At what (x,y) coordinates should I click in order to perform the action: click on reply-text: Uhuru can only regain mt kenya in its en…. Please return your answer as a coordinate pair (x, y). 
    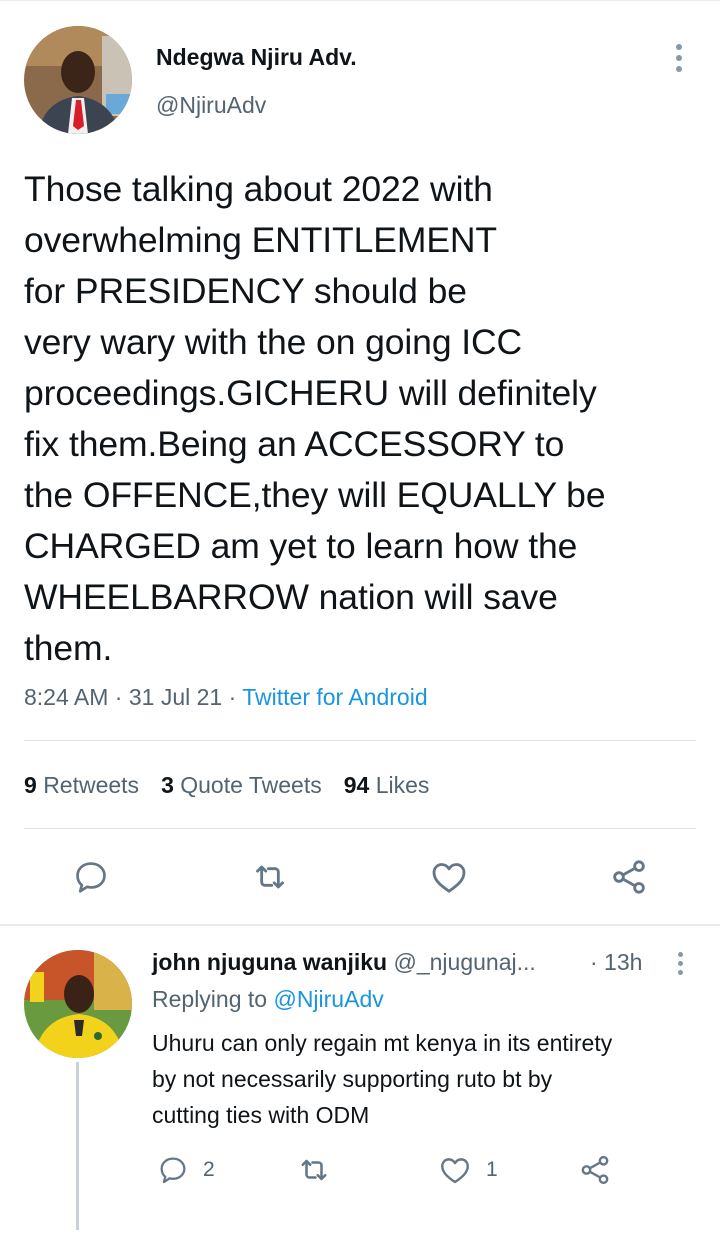
    Looking at the image, I should click on (382, 1079).